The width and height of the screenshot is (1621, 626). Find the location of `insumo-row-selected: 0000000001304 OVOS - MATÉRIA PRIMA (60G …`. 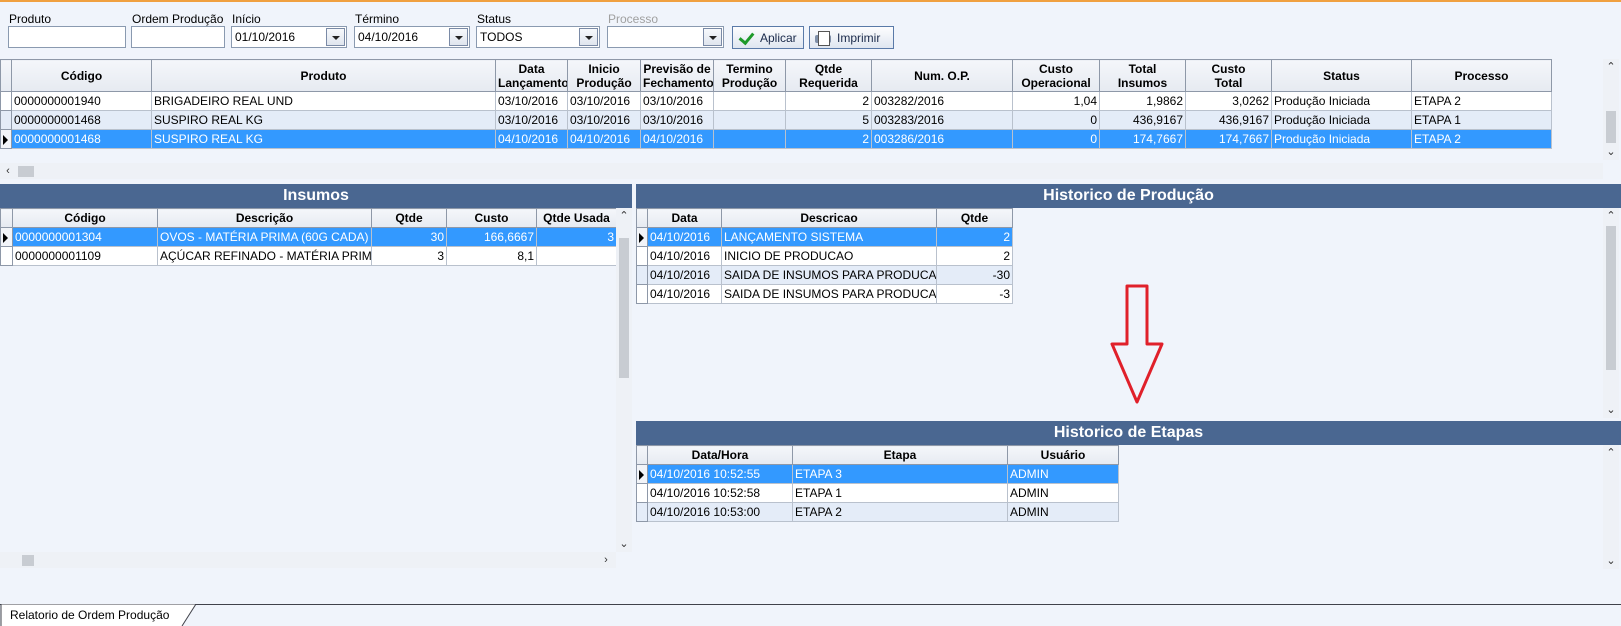

insumo-row-selected: 0000000001304 OVOS - MATÉRIA PRIMA (60G … is located at coordinates (308, 237).